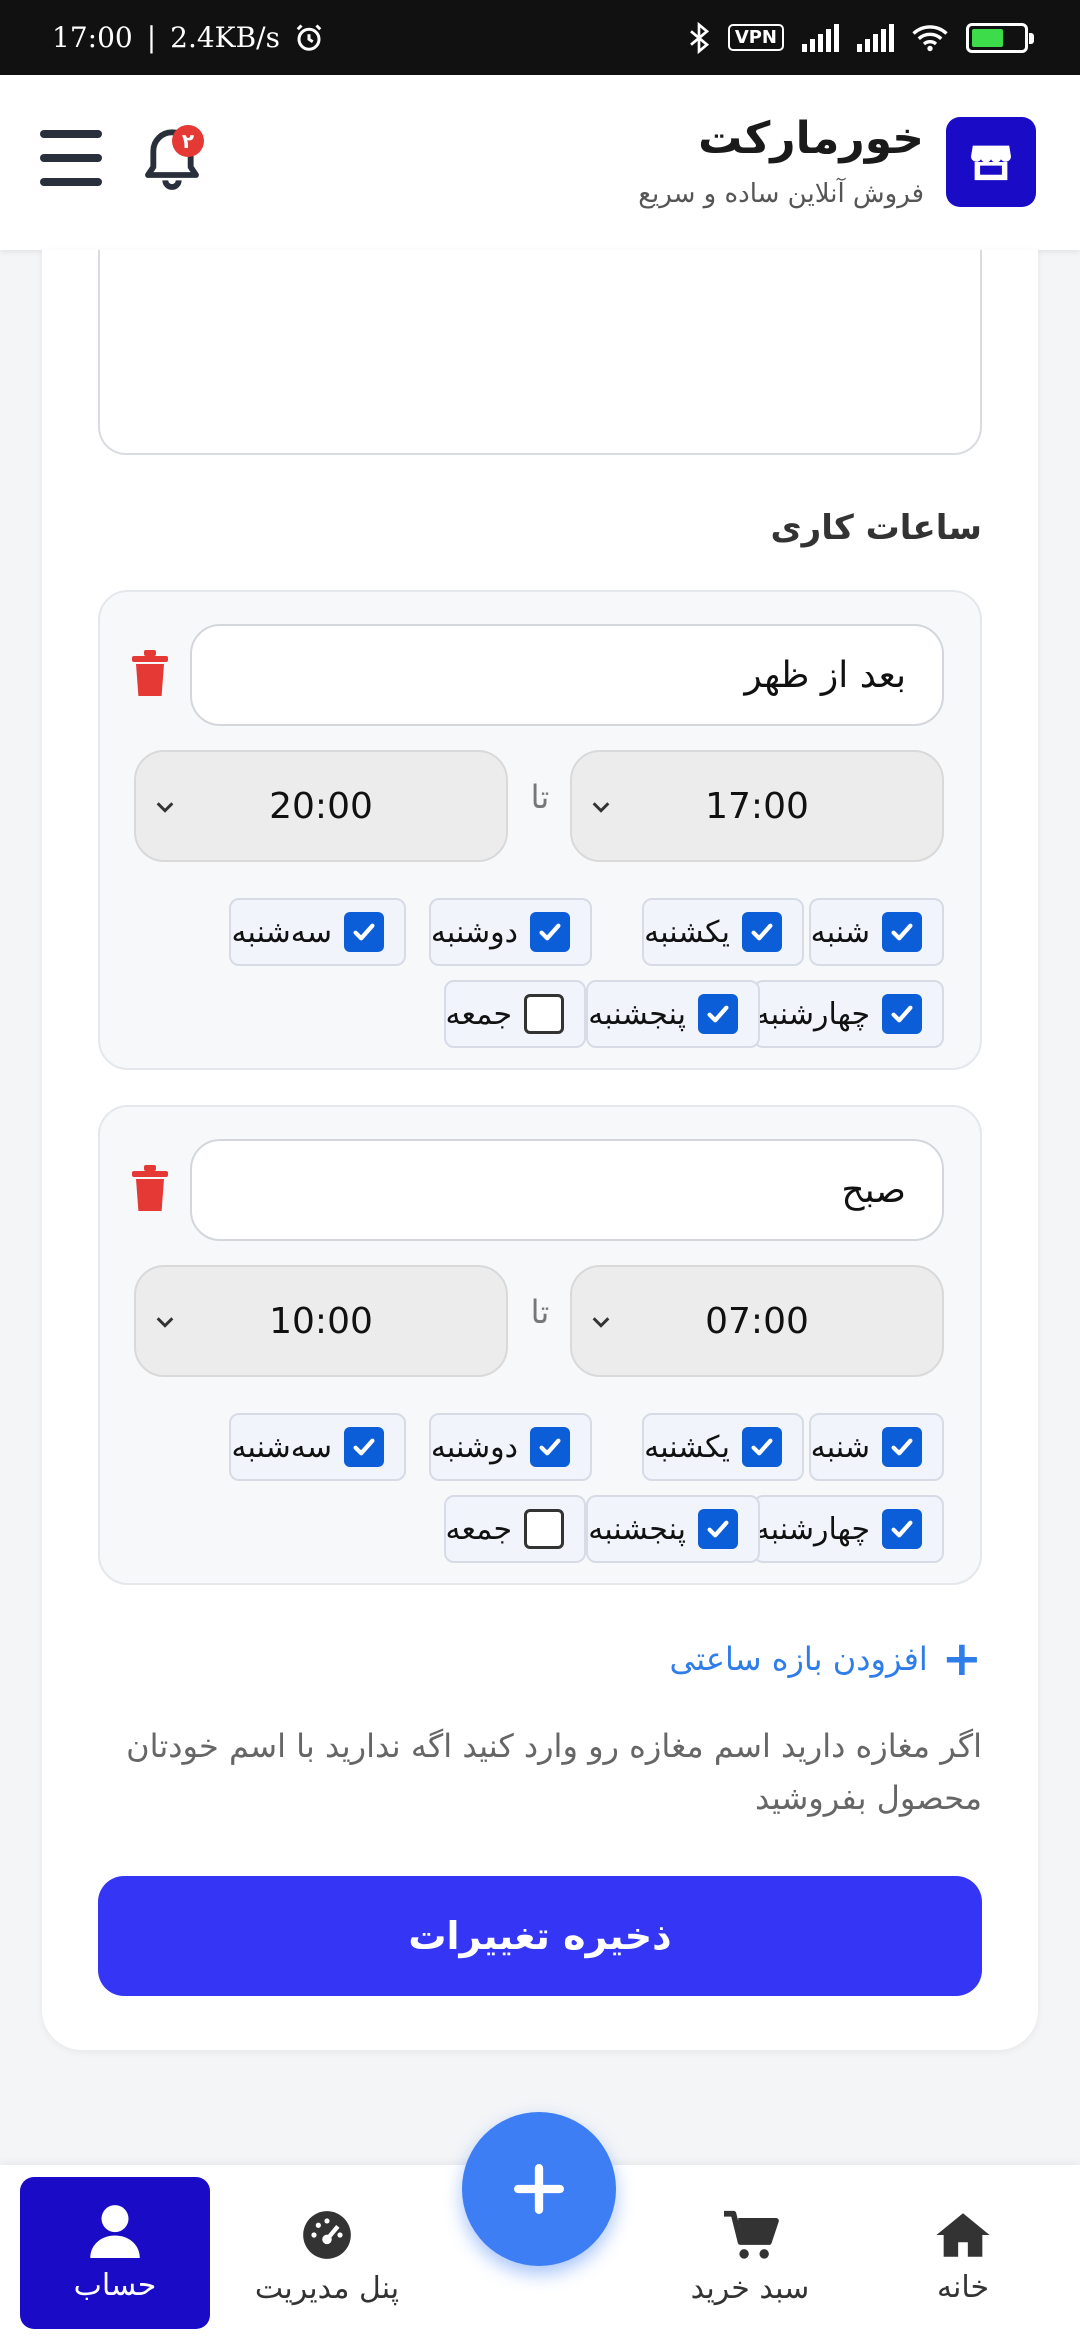 Image resolution: width=1080 pixels, height=2340 pixels. I want to click on home-icon, so click(963, 2235).